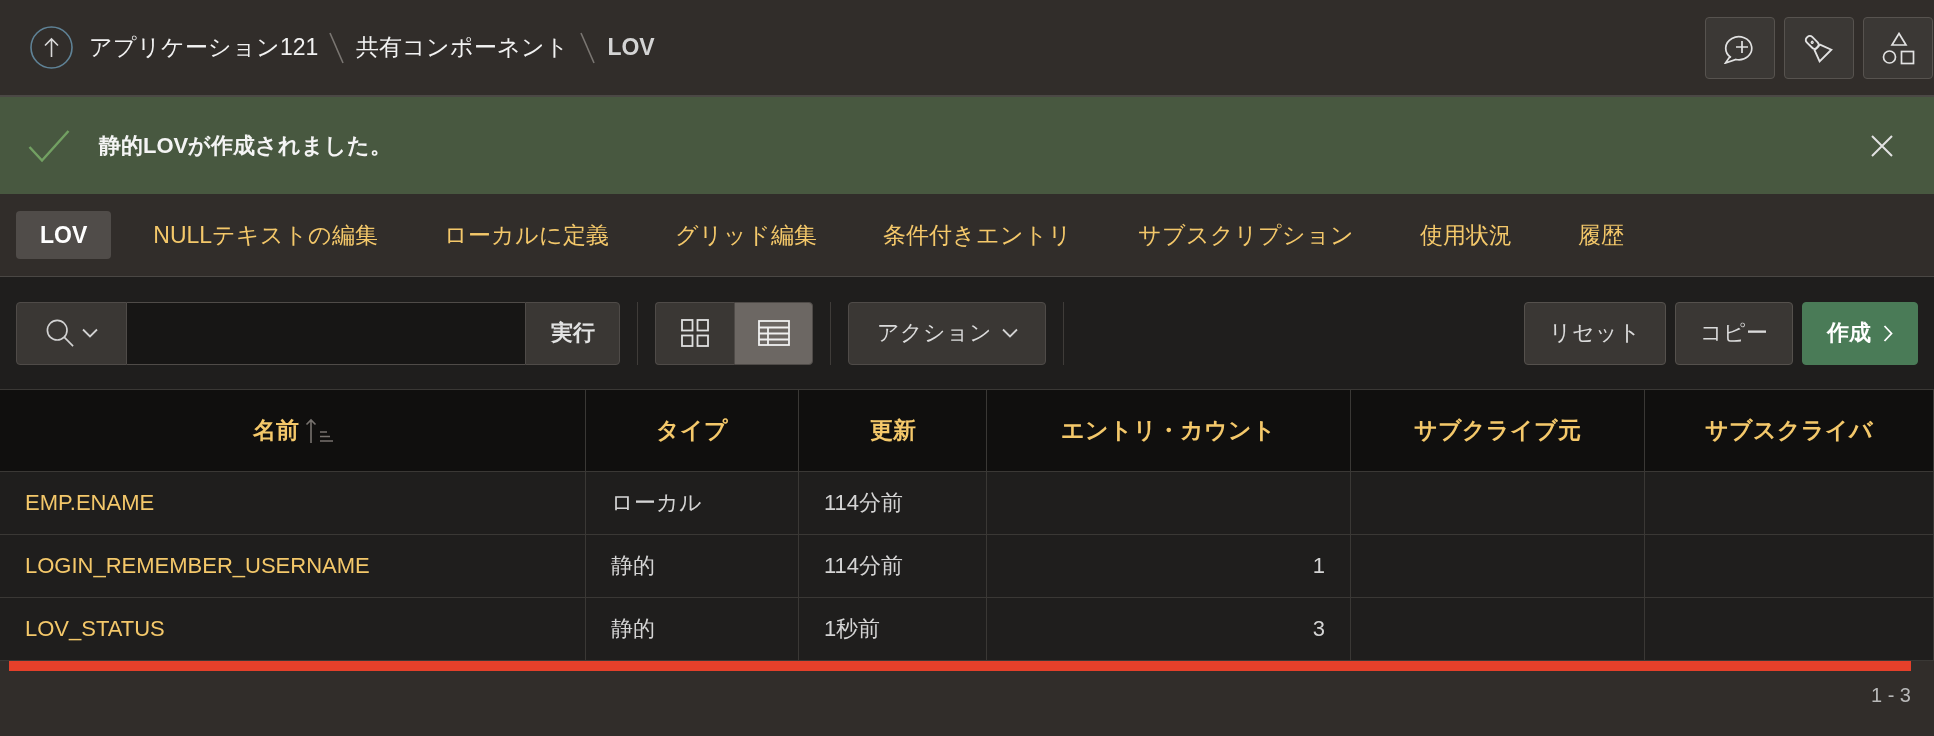 The height and width of the screenshot is (736, 1934). Describe the element at coordinates (893, 629) in the screenshot. I see `table-cell: 1秒前` at that location.